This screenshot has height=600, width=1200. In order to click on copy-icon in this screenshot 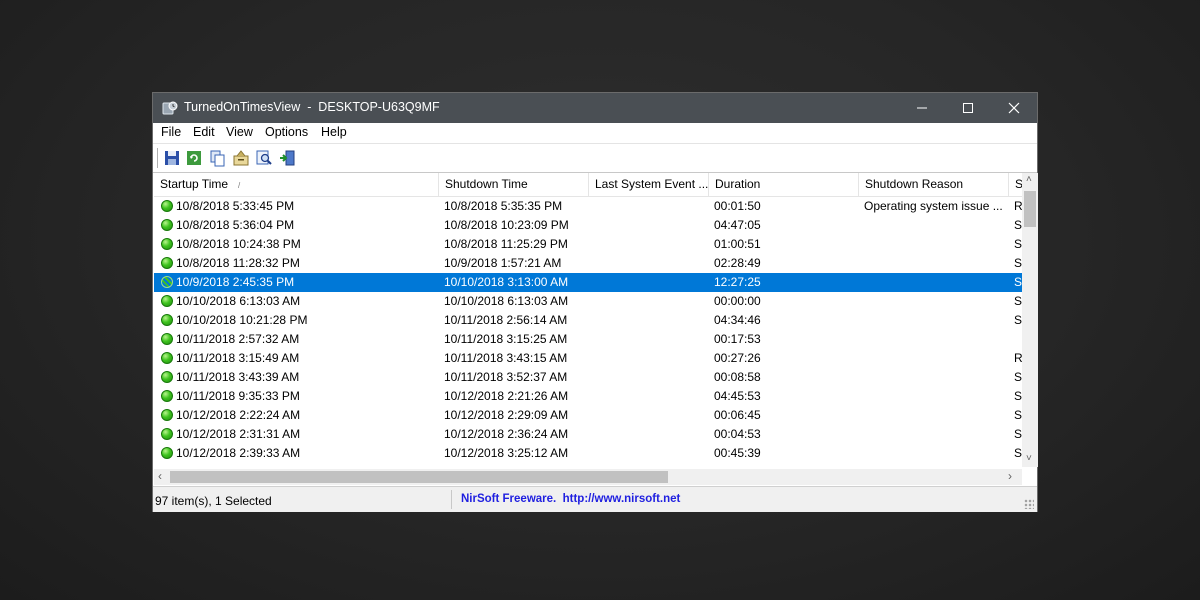, I will do `click(217, 158)`.